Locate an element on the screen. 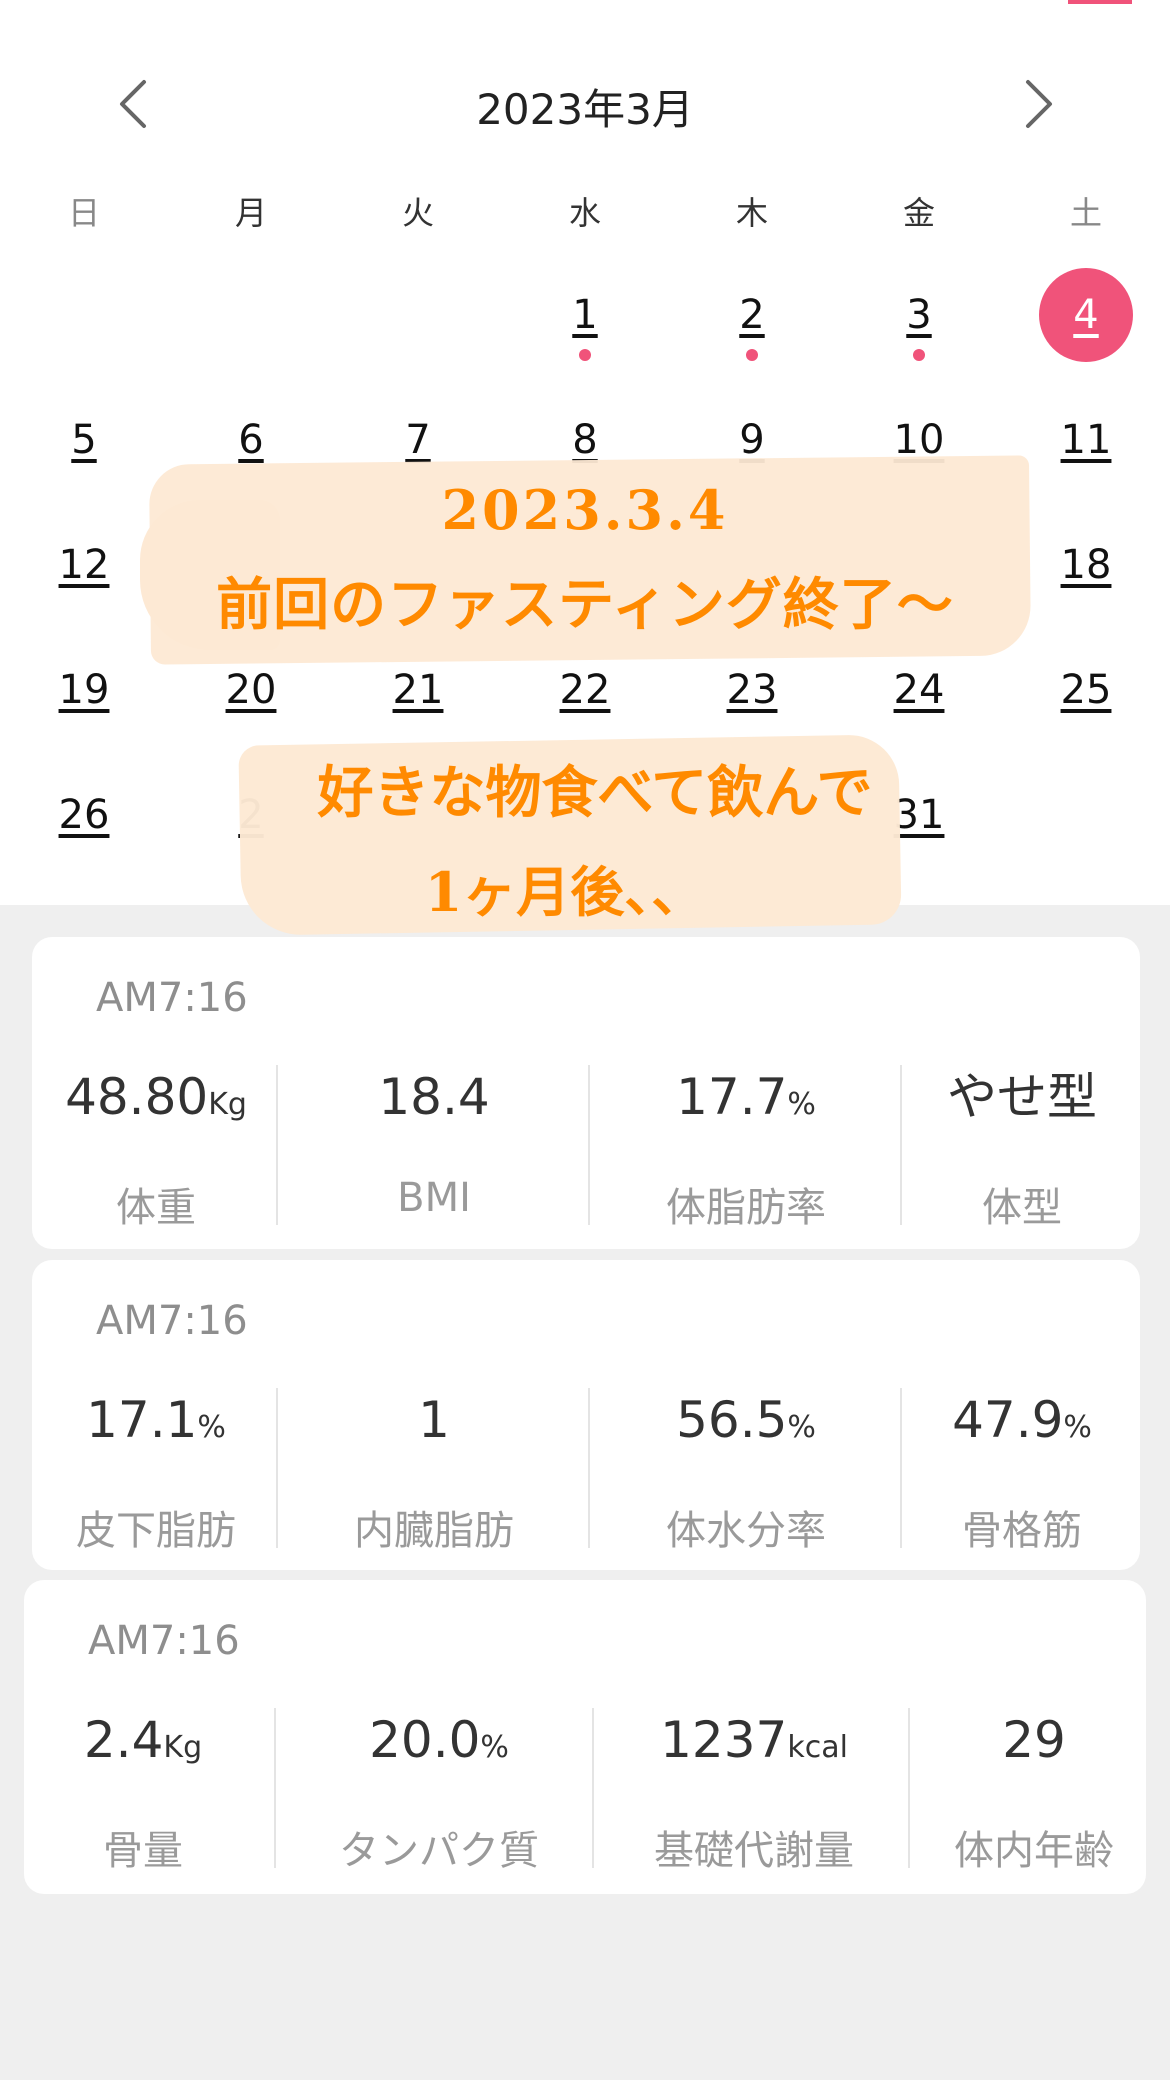 The height and width of the screenshot is (2080, 1170). weekday-header: 日 月 火 水 木 金 土 is located at coordinates (585, 213).